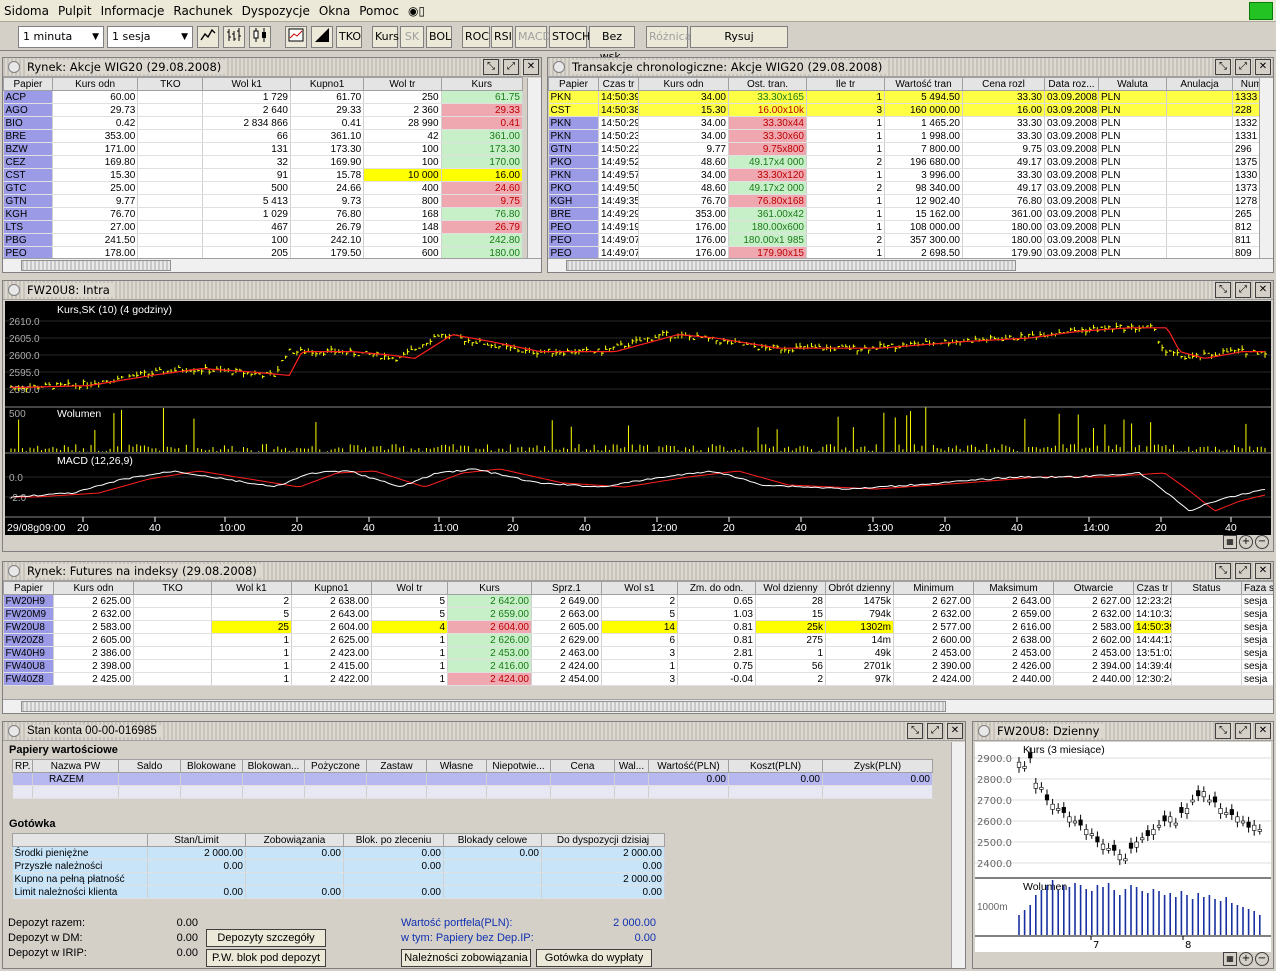  What do you see at coordinates (202, 11) in the screenshot?
I see `menu-rachunek: Rachunek` at bounding box center [202, 11].